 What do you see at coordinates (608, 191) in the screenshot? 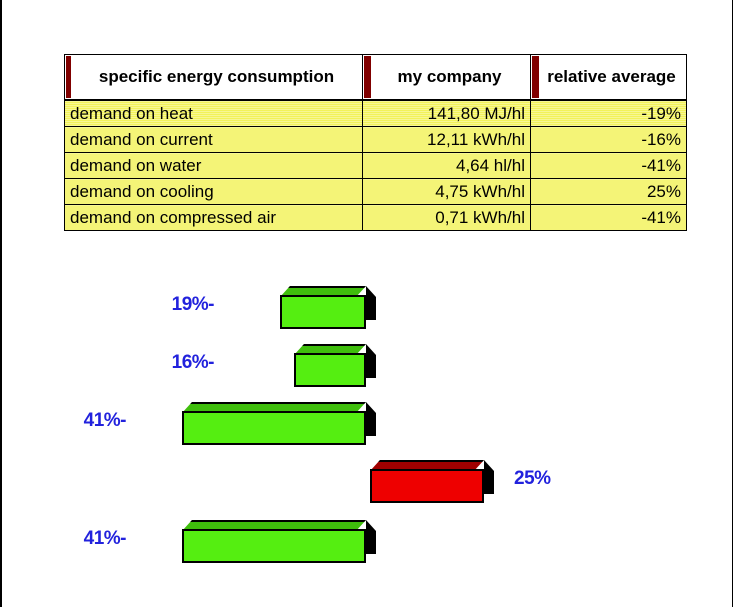
I see `cell-relative-average: 25%` at bounding box center [608, 191].